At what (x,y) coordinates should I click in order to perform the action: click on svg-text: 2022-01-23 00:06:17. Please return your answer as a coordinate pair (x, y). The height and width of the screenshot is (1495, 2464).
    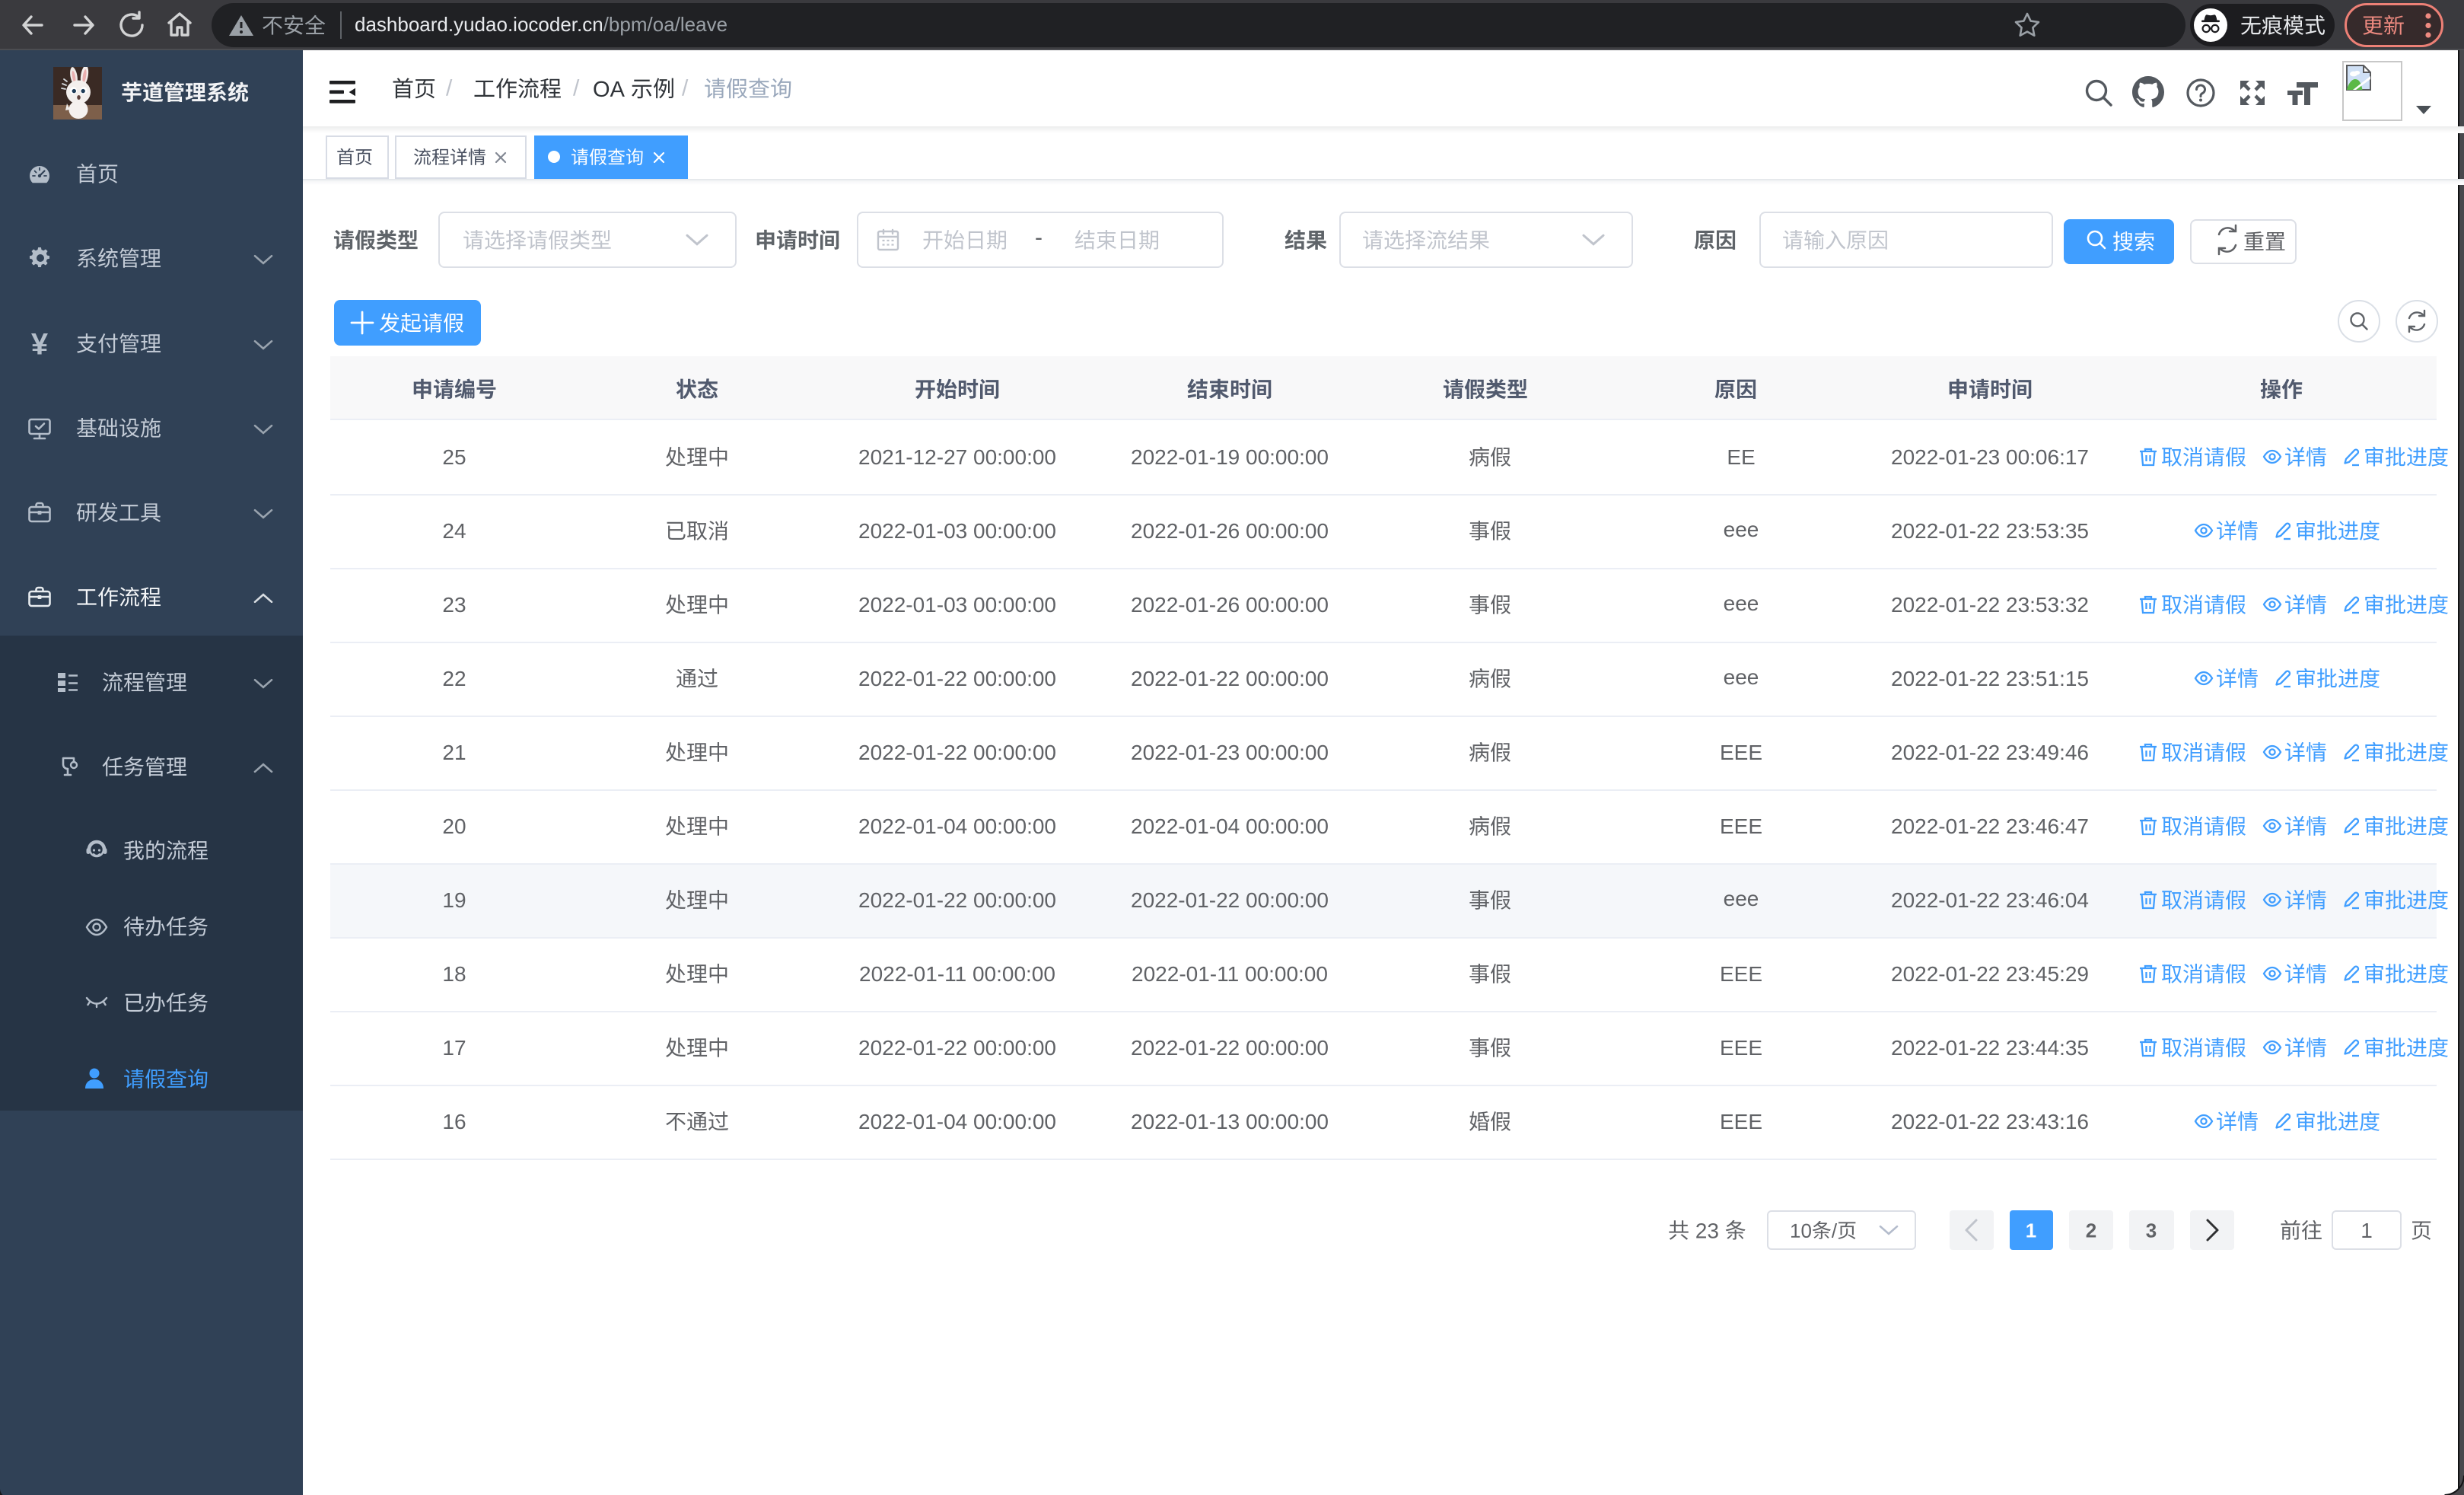
    Looking at the image, I should click on (1990, 457).